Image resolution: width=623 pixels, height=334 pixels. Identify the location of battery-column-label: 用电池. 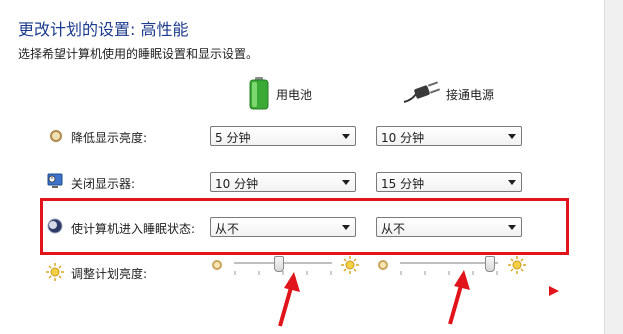
(294, 95).